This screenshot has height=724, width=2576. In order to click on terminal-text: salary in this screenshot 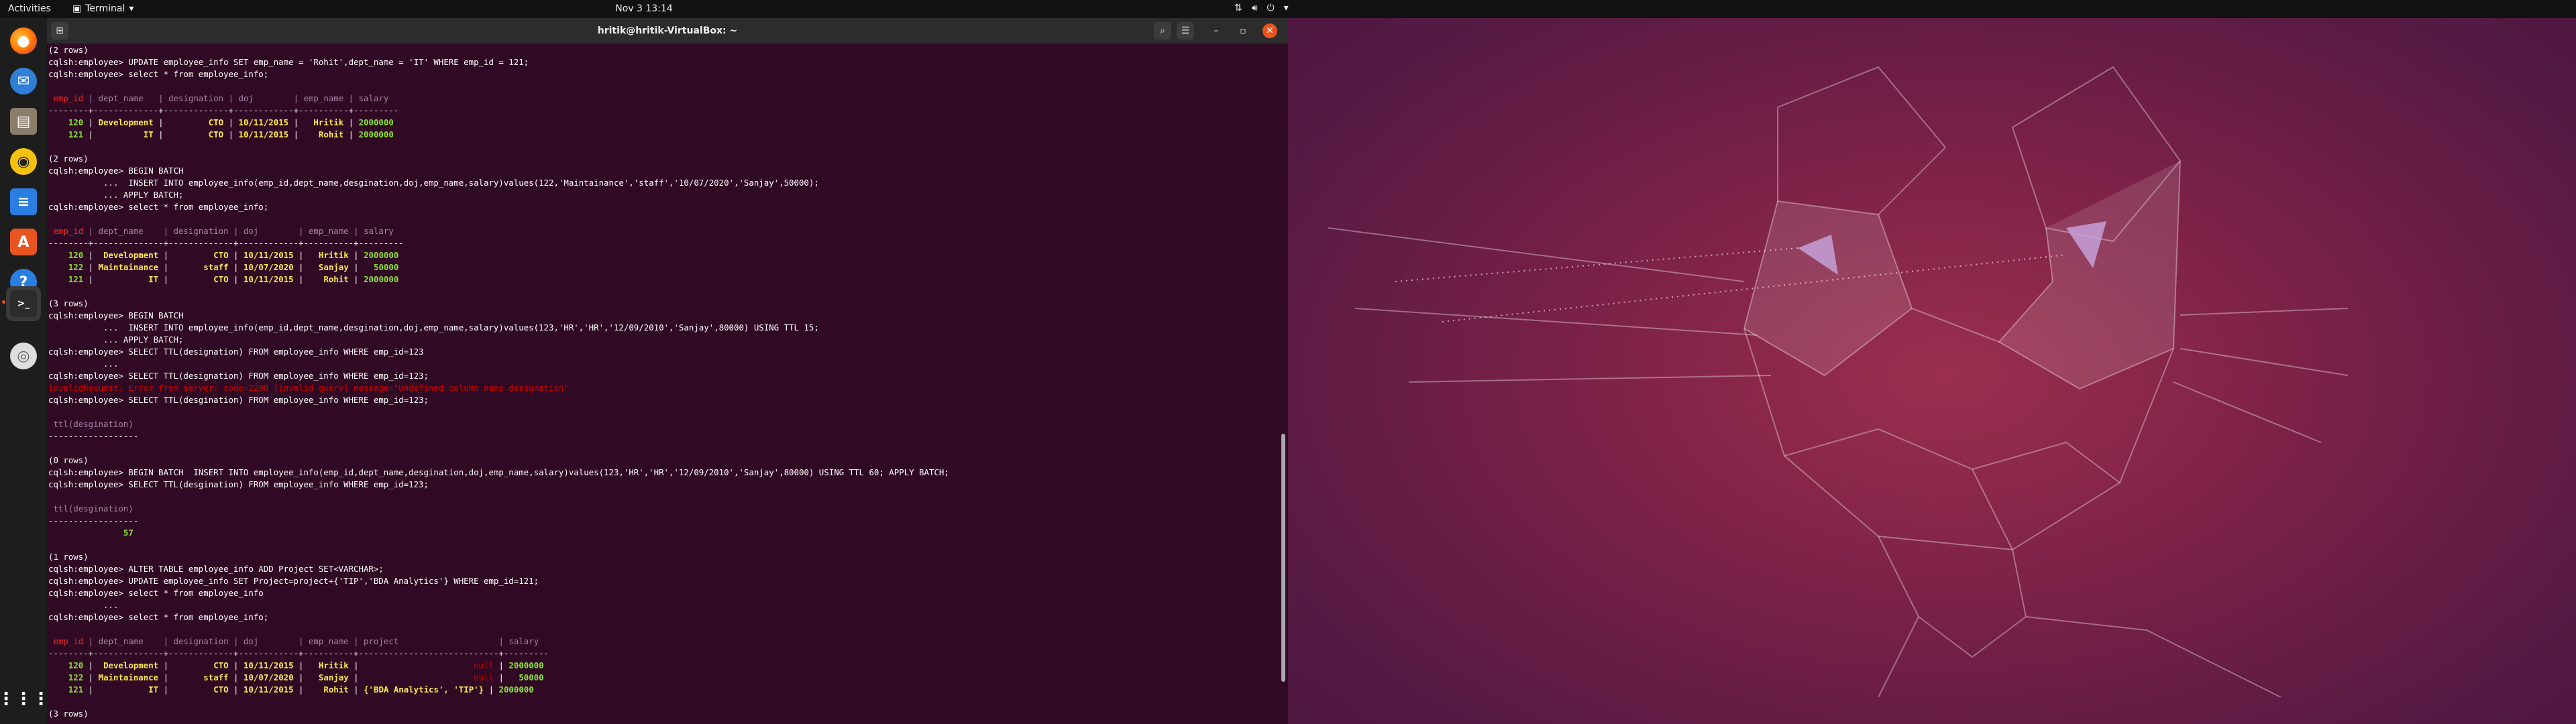, I will do `click(523, 641)`.